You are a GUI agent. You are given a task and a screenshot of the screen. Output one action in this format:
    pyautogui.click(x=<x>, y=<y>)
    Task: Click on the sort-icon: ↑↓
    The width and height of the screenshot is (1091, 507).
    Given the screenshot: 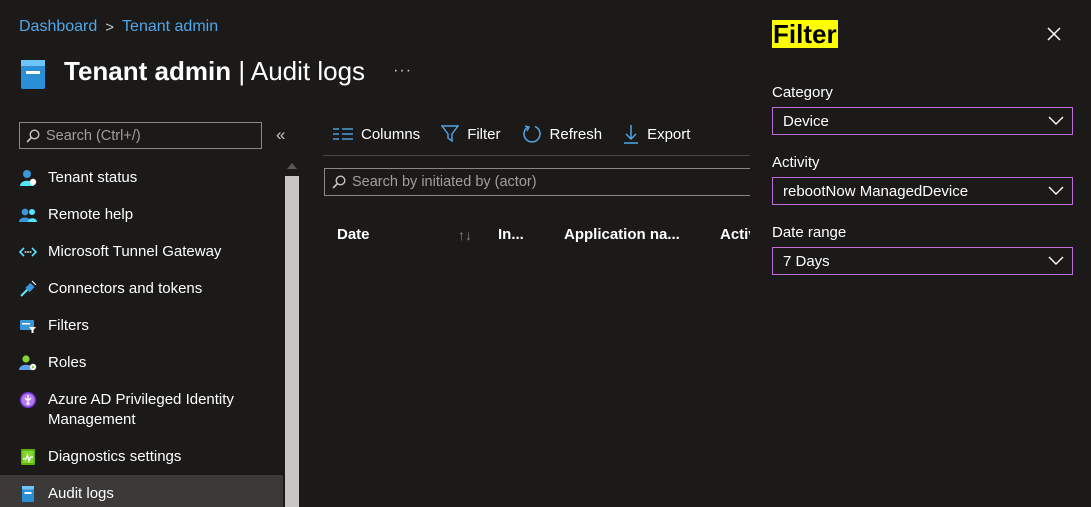 What is the action you would take?
    pyautogui.click(x=465, y=235)
    